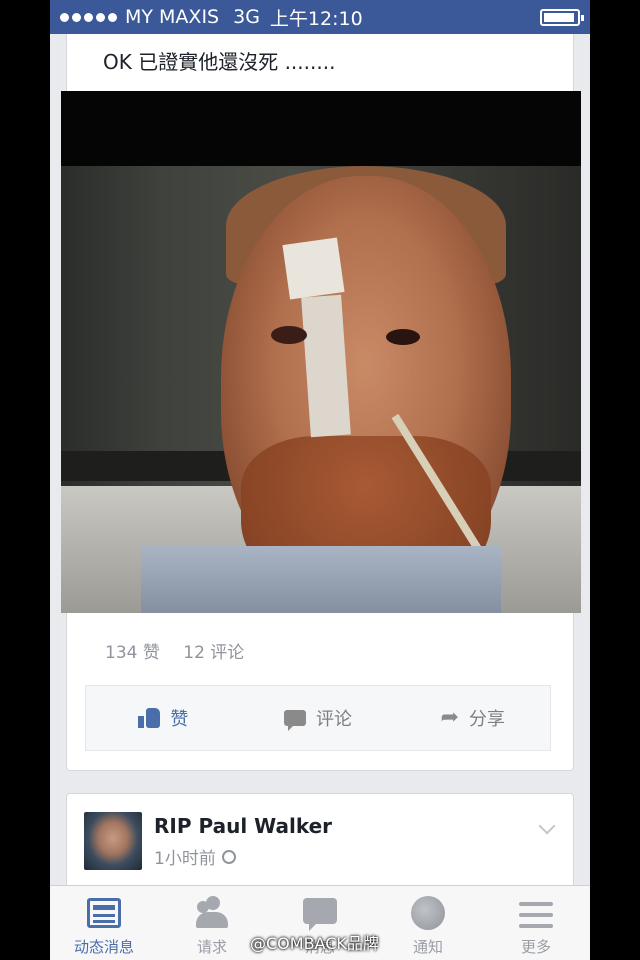 The width and height of the screenshot is (640, 960). What do you see at coordinates (211, 947) in the screenshot?
I see `tab-label: 请求` at bounding box center [211, 947].